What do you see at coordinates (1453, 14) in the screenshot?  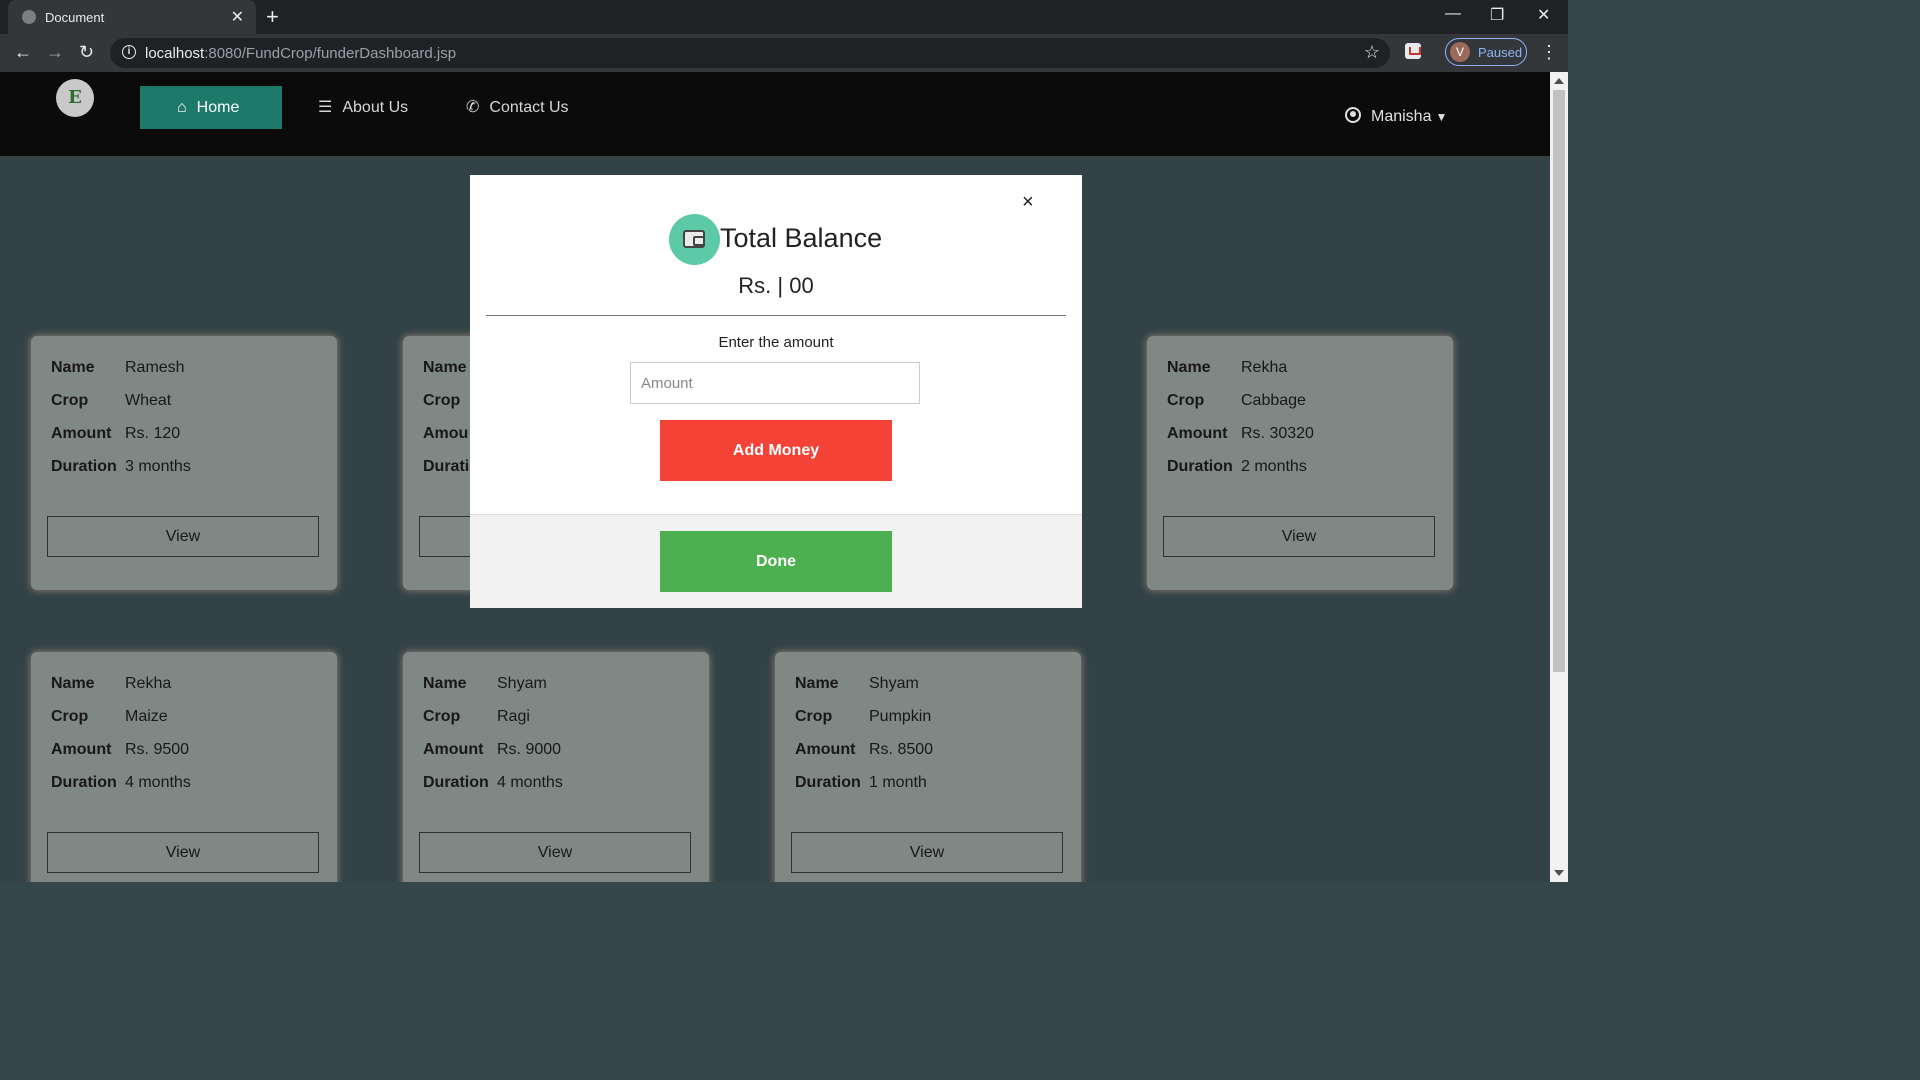 I see `minimize-icon: —` at bounding box center [1453, 14].